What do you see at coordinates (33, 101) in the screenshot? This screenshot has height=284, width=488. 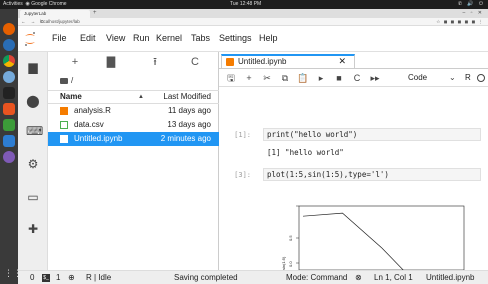 I see `running-icon: ⬤` at bounding box center [33, 101].